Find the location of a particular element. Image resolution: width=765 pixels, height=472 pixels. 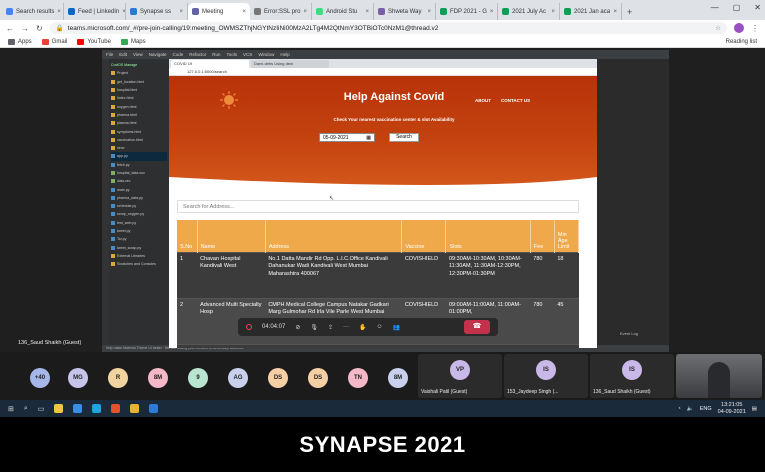

tree-item: hospital_data.csv is located at coordinates (139, 173).